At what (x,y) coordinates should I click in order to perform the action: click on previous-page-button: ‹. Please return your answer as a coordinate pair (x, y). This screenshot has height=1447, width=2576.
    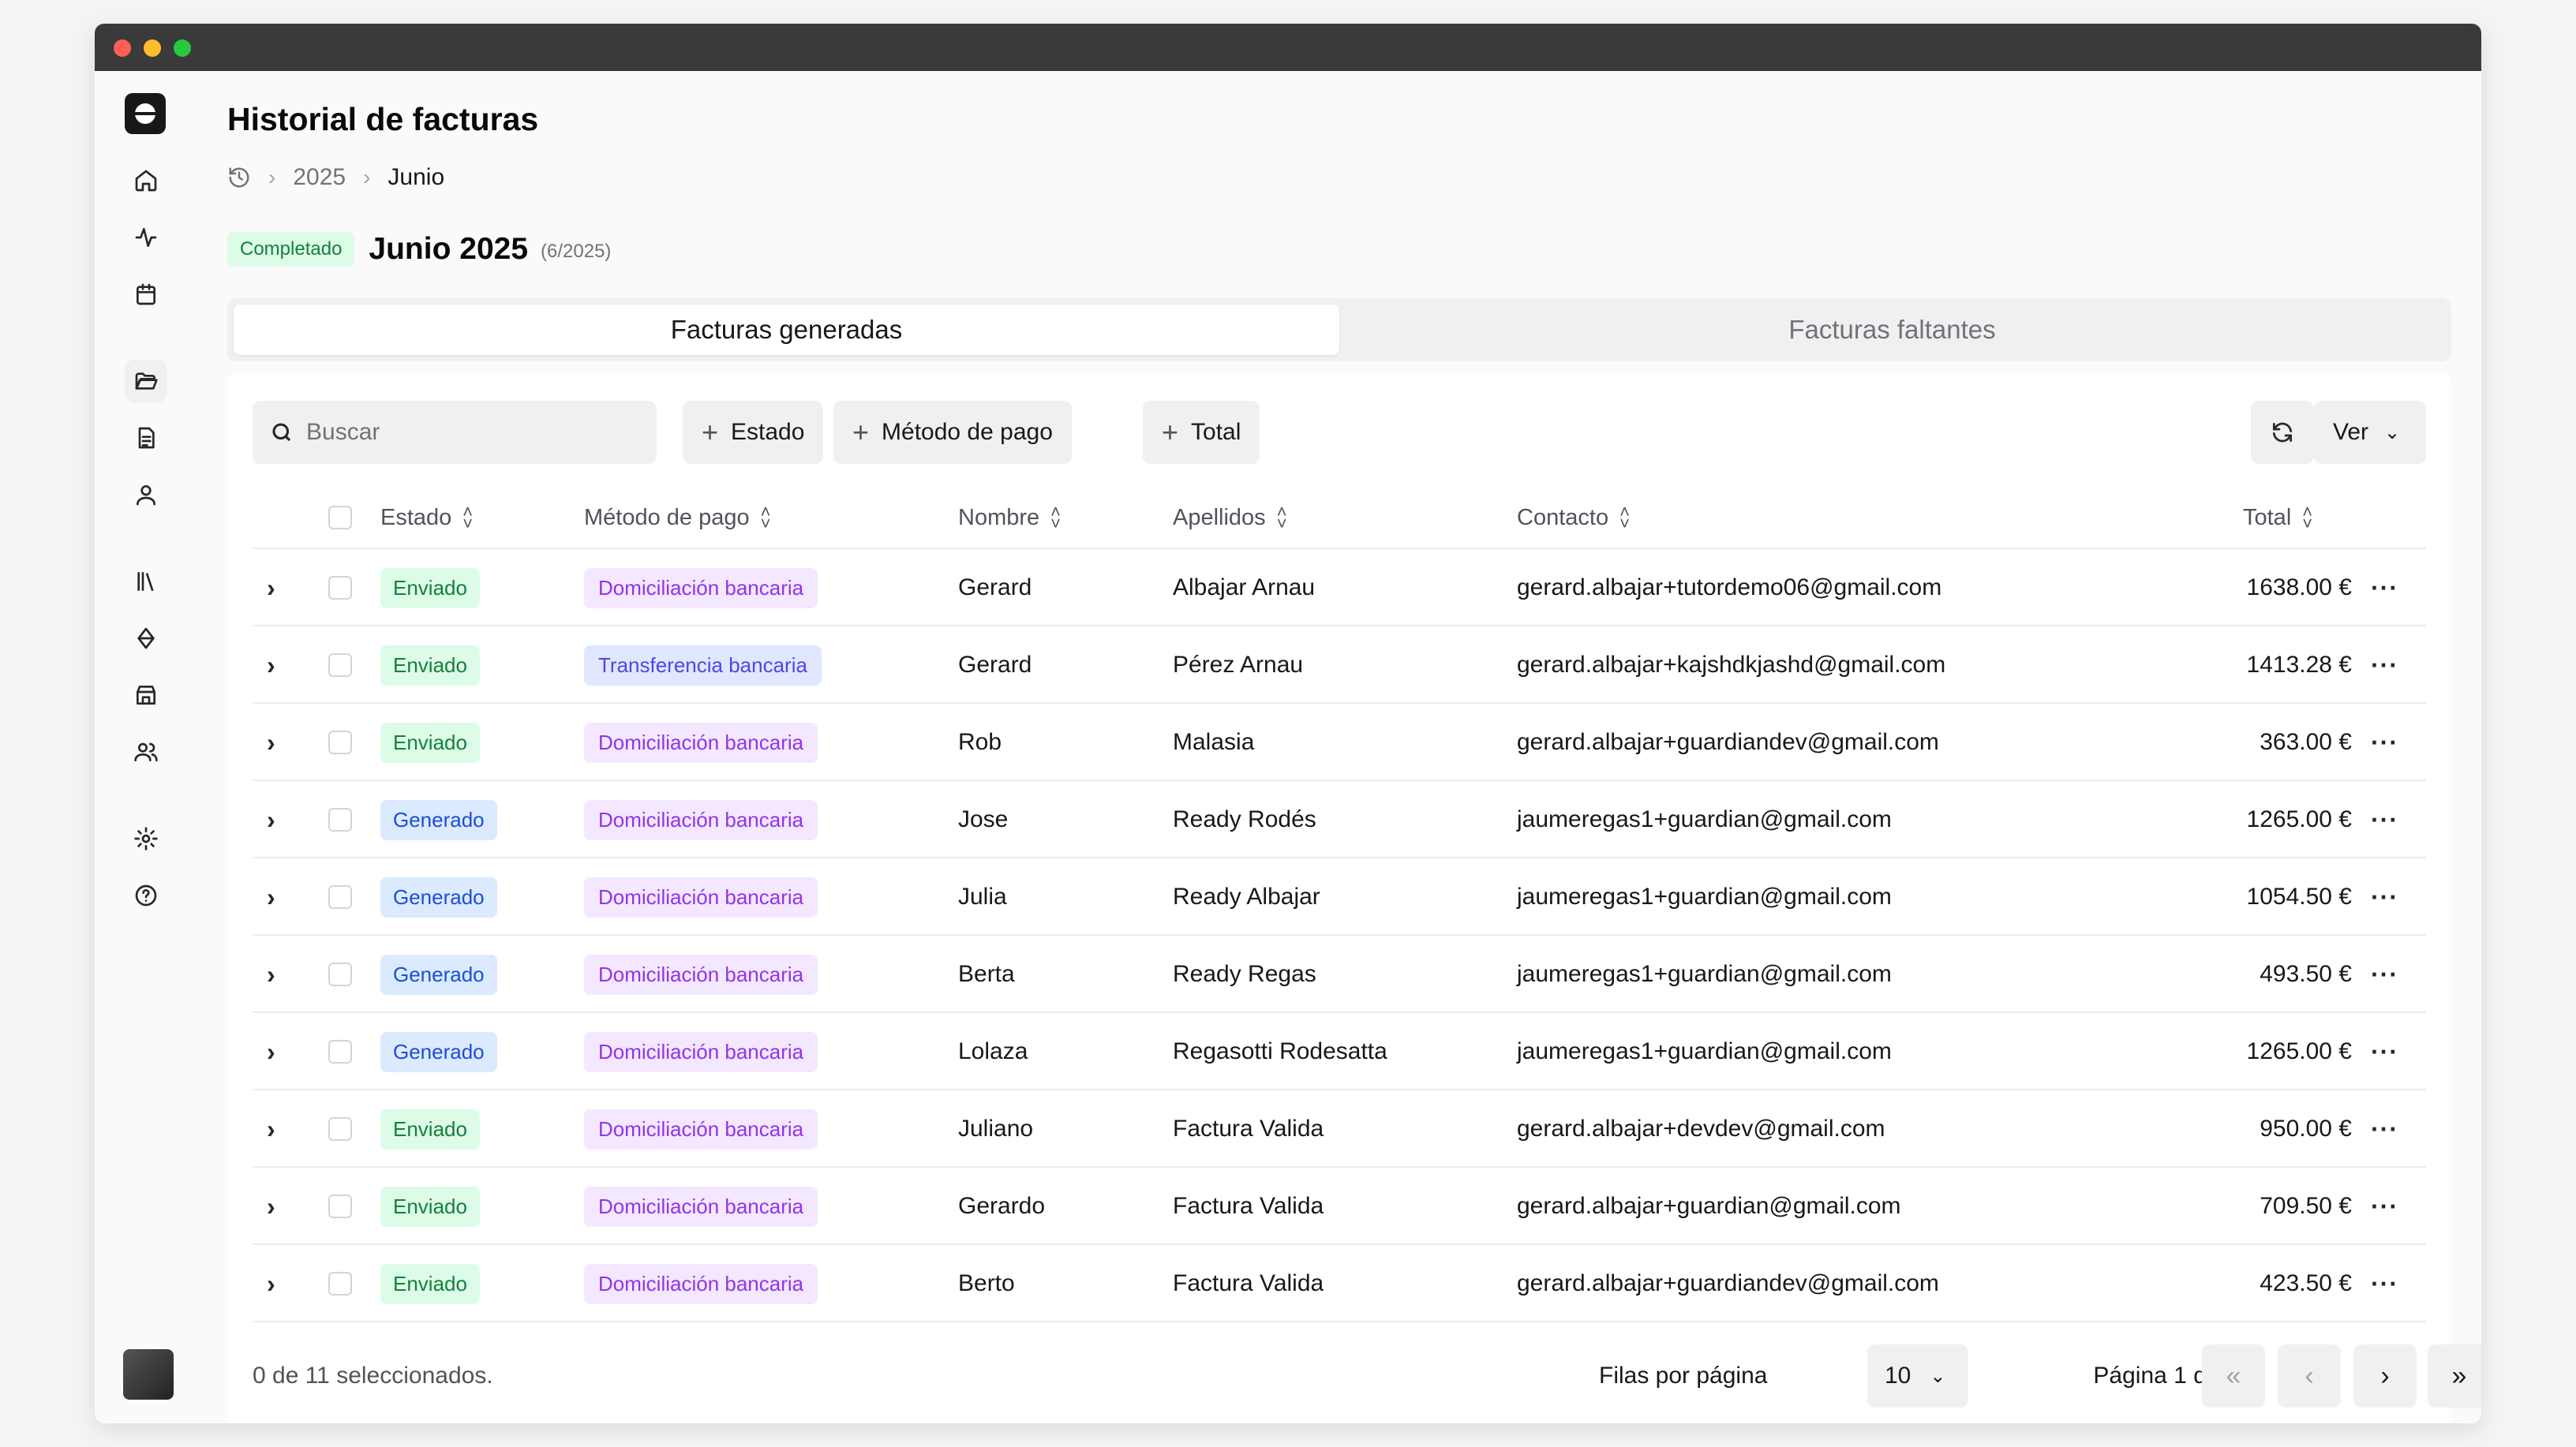
    Looking at the image, I should click on (2309, 1376).